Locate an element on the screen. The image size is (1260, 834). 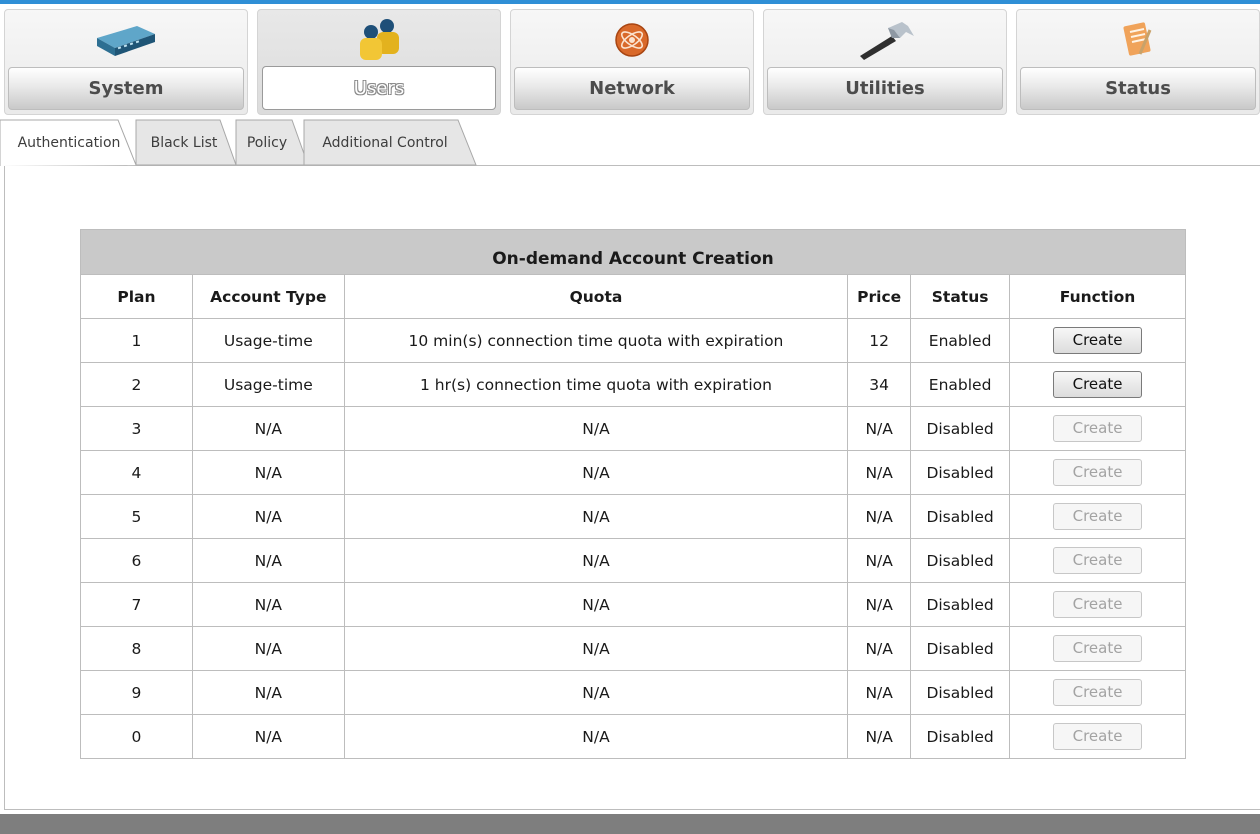
create-button-plan-8: Create is located at coordinates (1098, 648).